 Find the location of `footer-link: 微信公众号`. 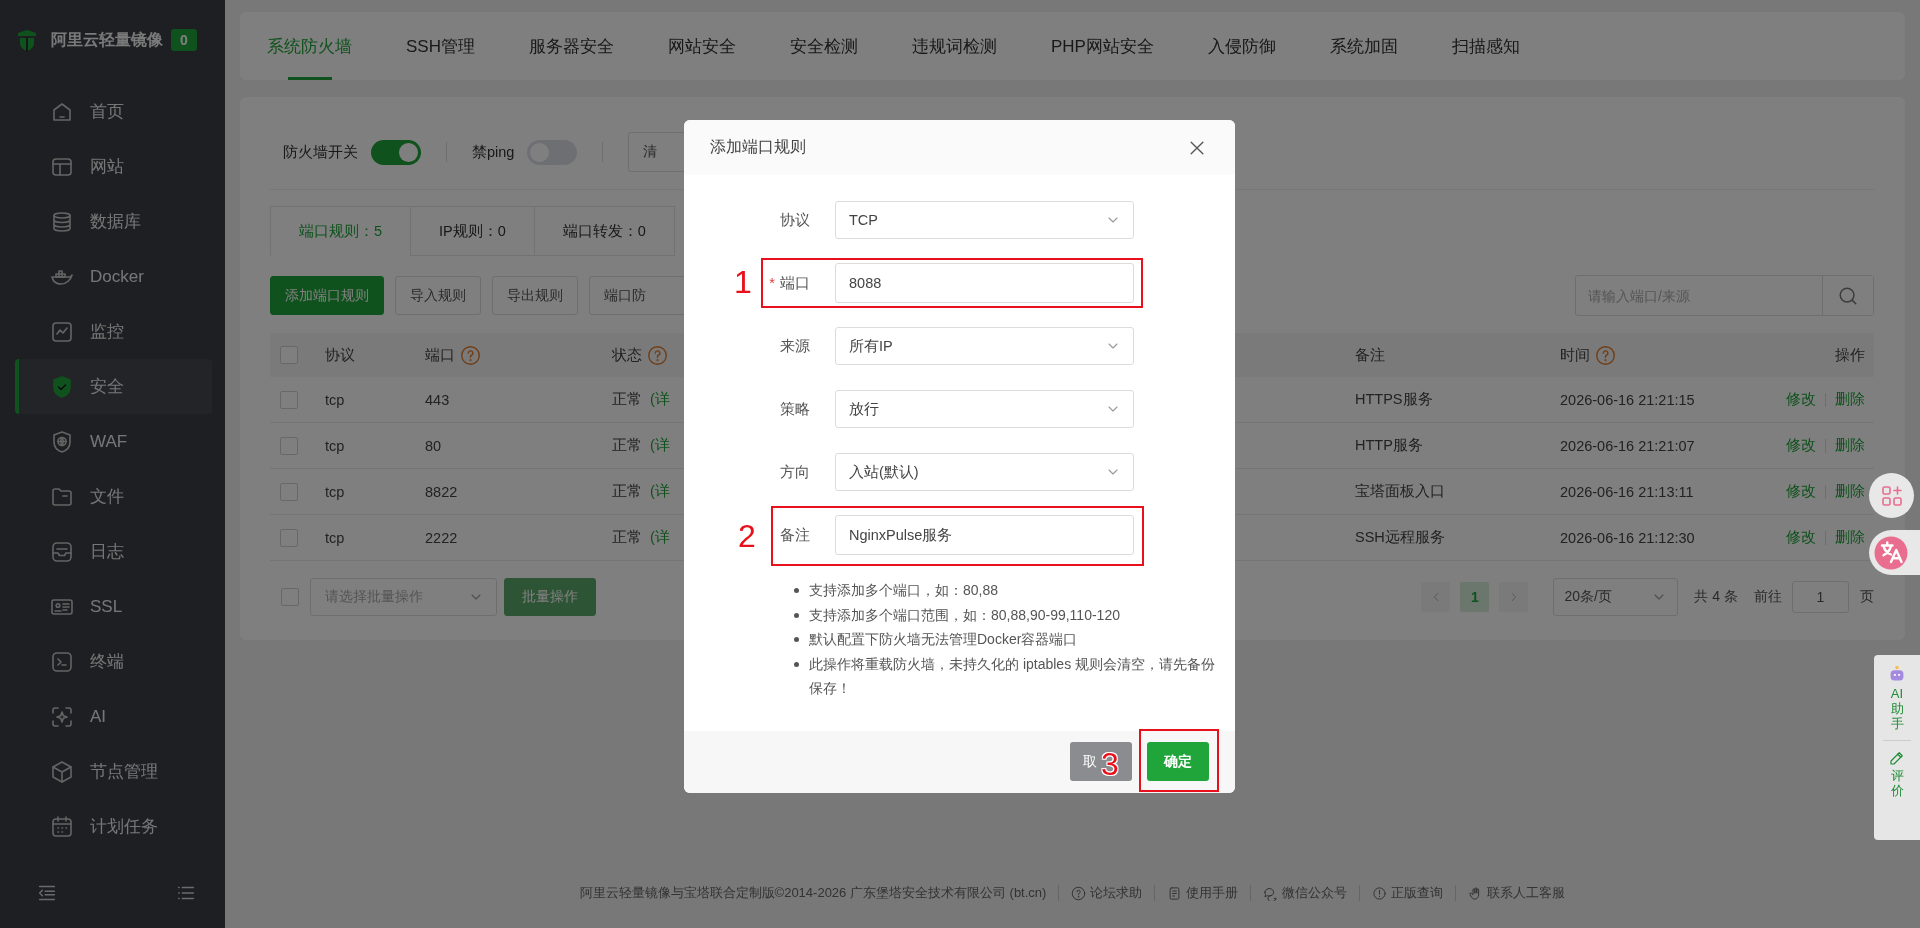

footer-link: 微信公众号 is located at coordinates (1305, 893).